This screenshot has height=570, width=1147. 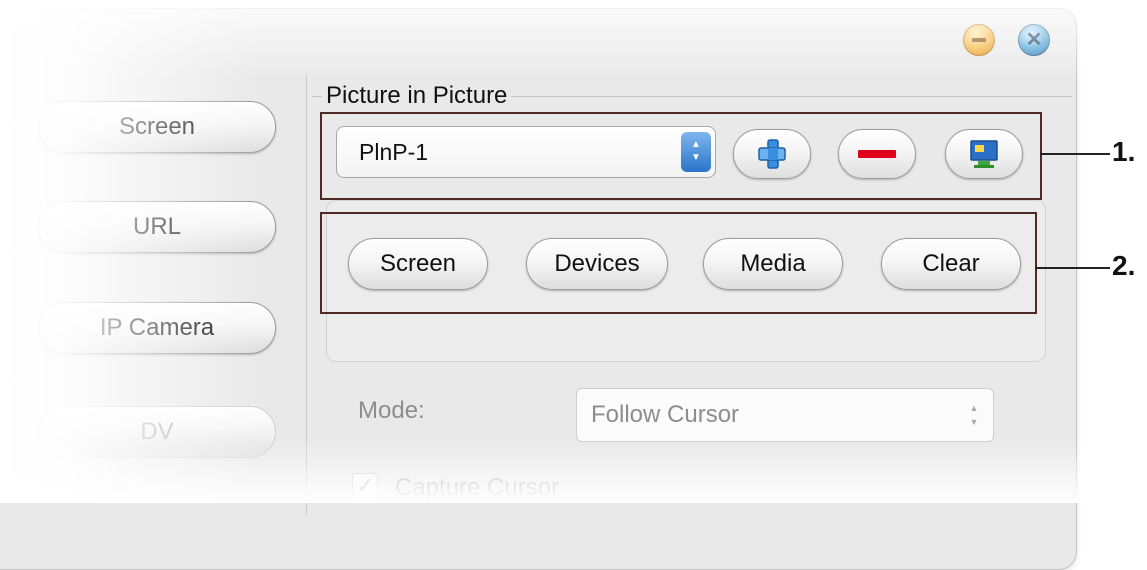 I want to click on sidebar-divider, so click(x=307, y=295).